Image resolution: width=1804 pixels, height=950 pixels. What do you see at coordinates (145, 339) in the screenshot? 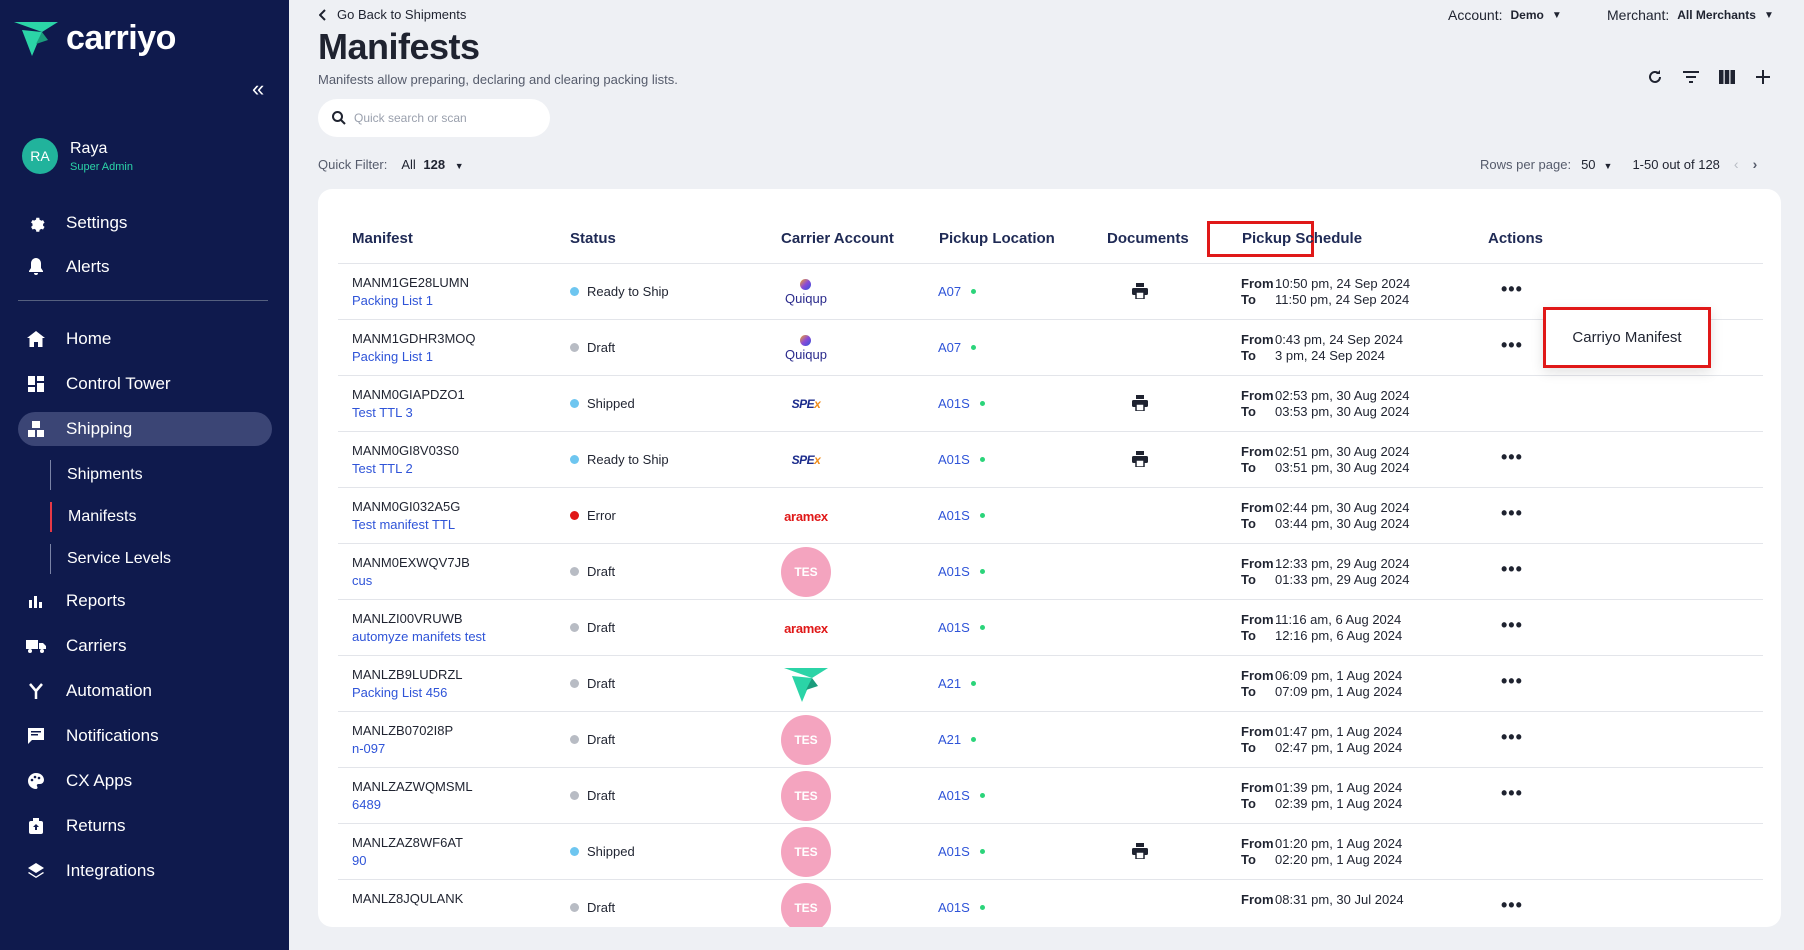
I see `sidebar-item-home: Home` at bounding box center [145, 339].